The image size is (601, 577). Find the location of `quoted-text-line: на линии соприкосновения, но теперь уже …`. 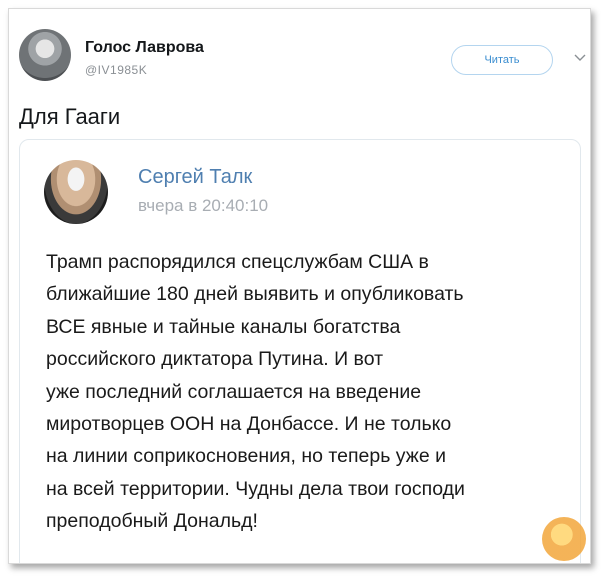

quoted-text-line: на линии соприкосновения, но теперь уже … is located at coordinates (246, 456).